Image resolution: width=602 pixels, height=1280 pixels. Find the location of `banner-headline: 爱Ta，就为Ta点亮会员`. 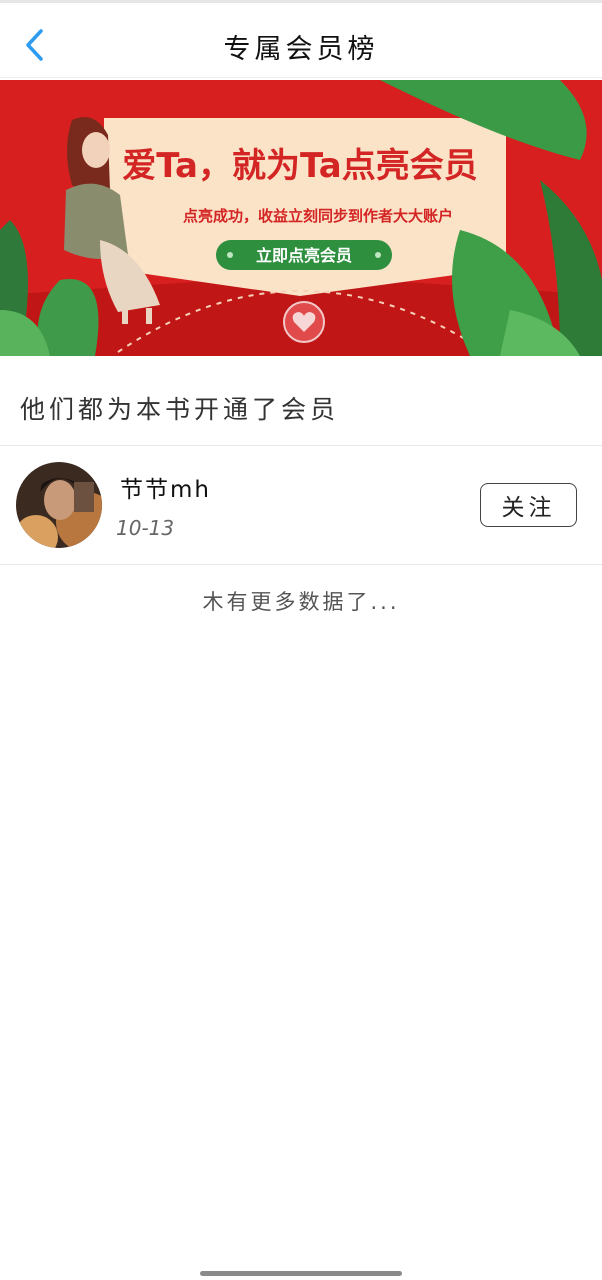

banner-headline: 爱Ta，就为Ta点亮会员 is located at coordinates (300, 166).